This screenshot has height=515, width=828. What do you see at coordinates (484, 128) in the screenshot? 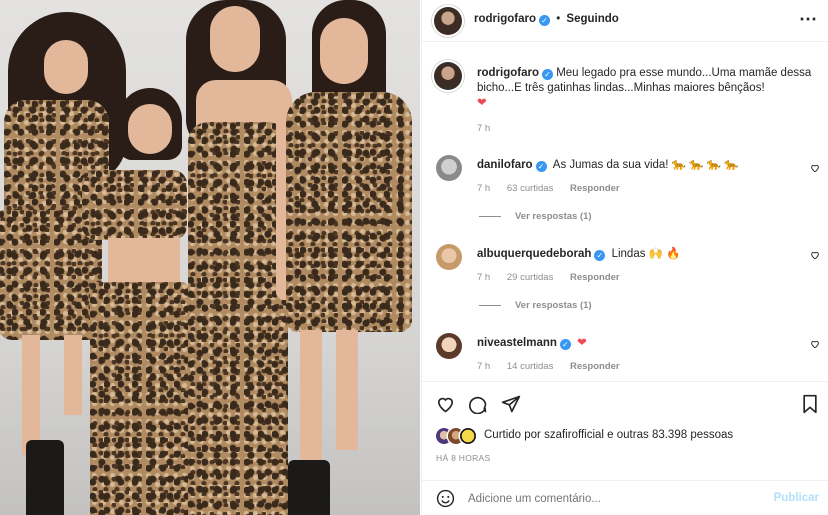
I see `caption-time: 7 h` at bounding box center [484, 128].